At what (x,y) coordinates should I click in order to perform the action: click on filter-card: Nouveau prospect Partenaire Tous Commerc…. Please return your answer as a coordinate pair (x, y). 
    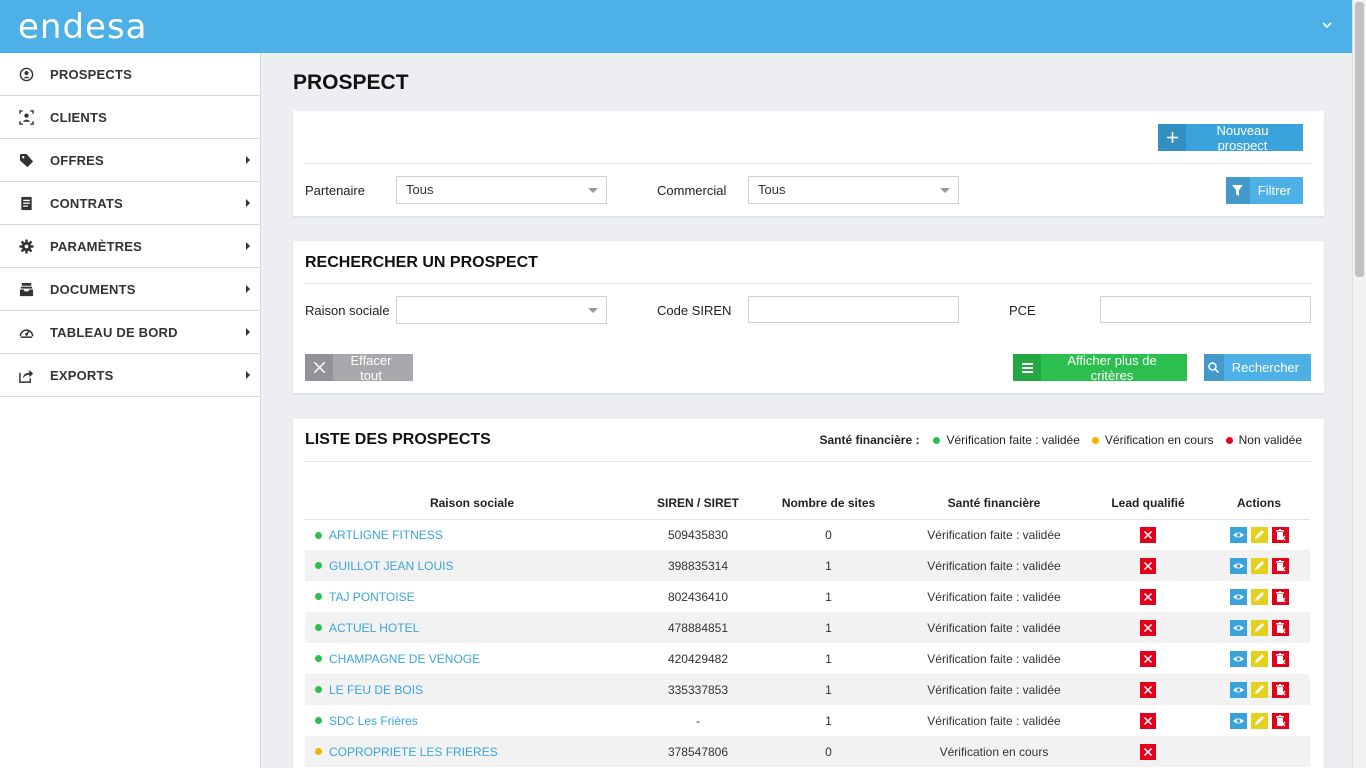
    Looking at the image, I should click on (808, 163).